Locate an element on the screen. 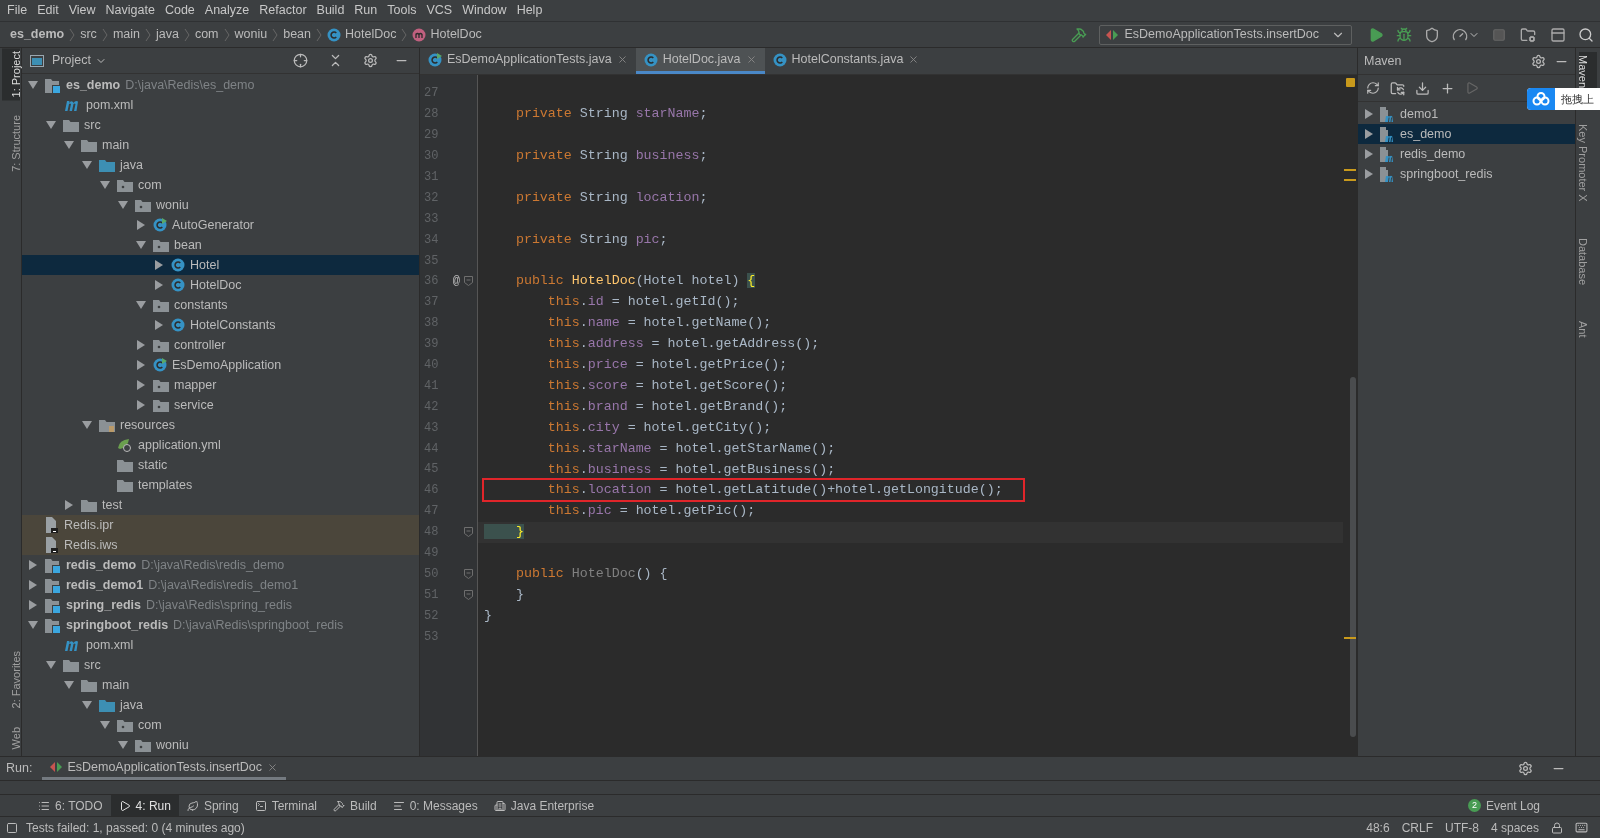 Image resolution: width=1600 pixels, height=838 pixels. settings-icon is located at coordinates (1538, 61).